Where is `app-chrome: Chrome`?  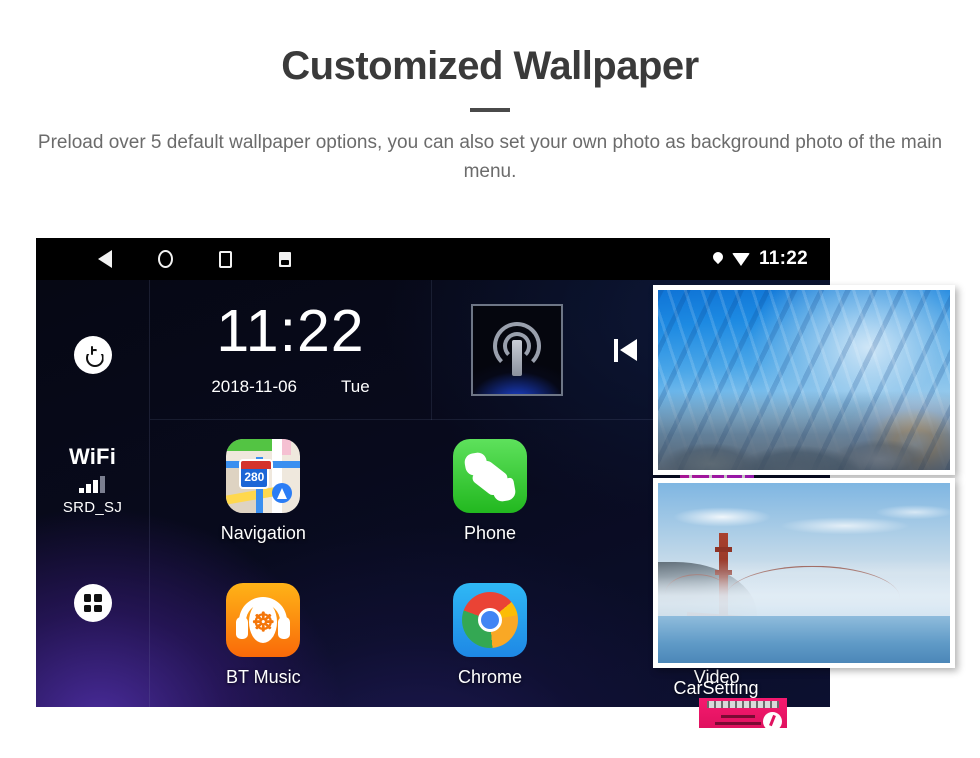
app-chrome: Chrome is located at coordinates (490, 636).